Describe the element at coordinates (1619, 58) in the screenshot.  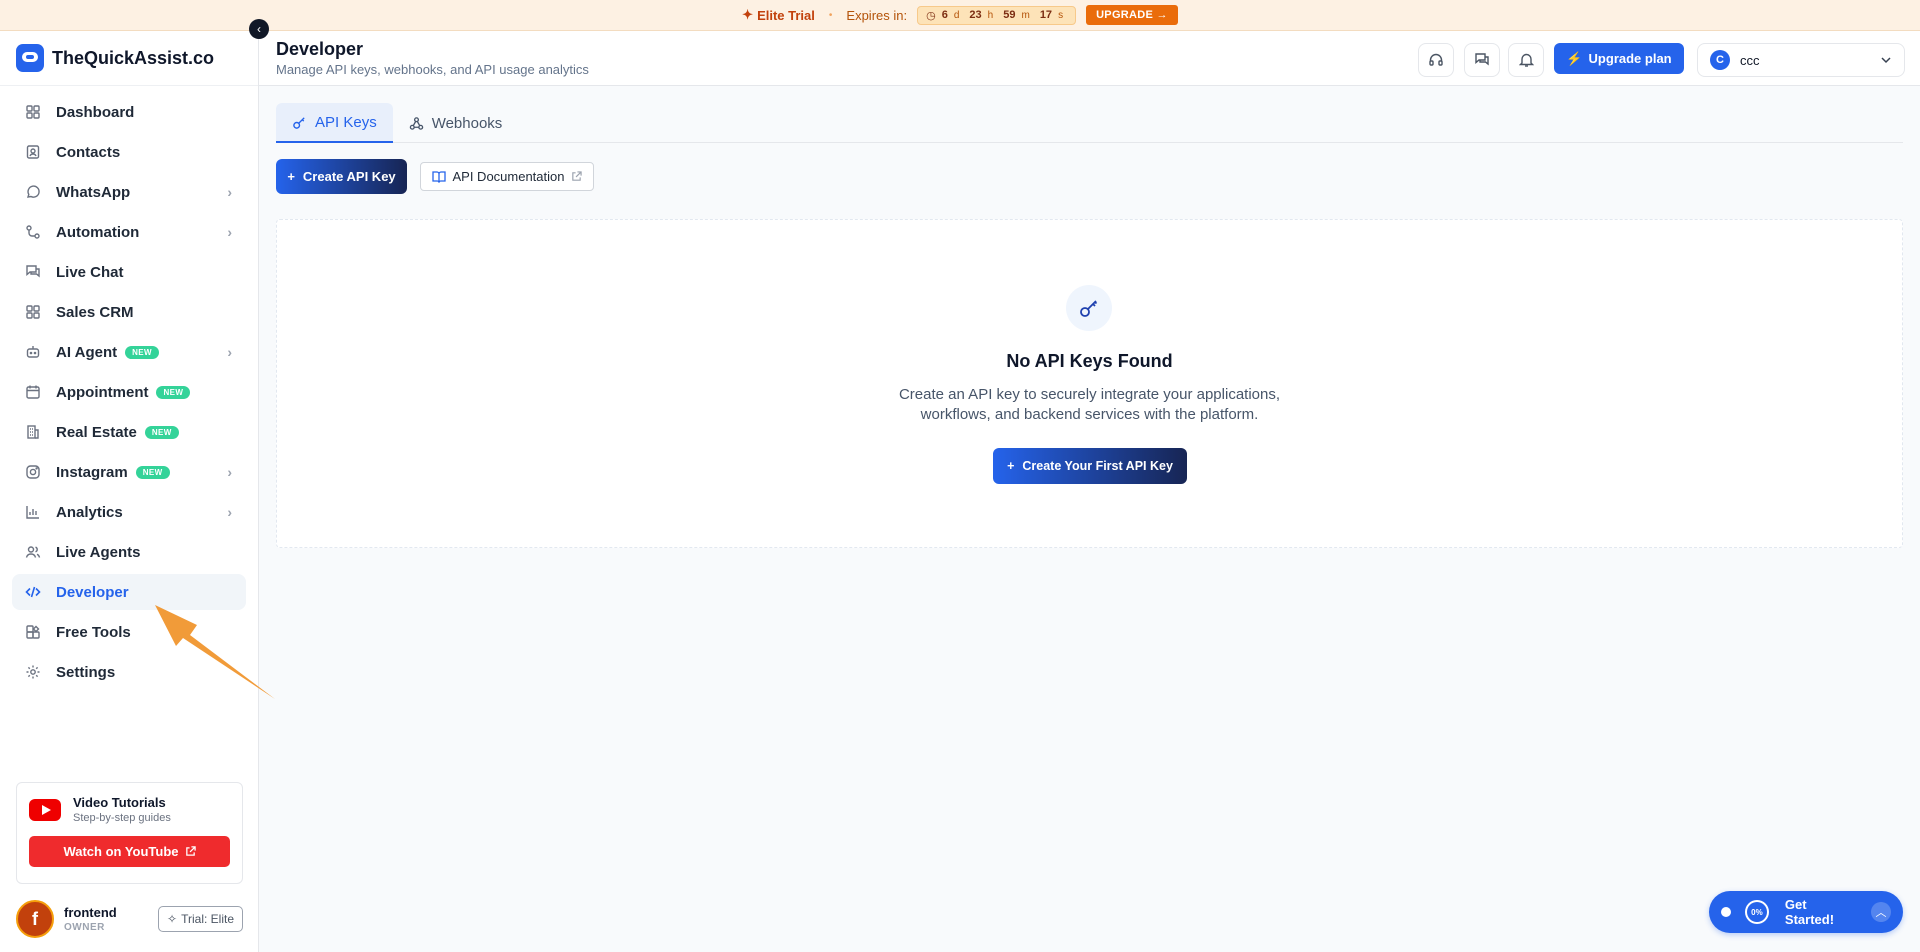
I see `upgrade-plan-button: ⚡ Upgrade plan` at that location.